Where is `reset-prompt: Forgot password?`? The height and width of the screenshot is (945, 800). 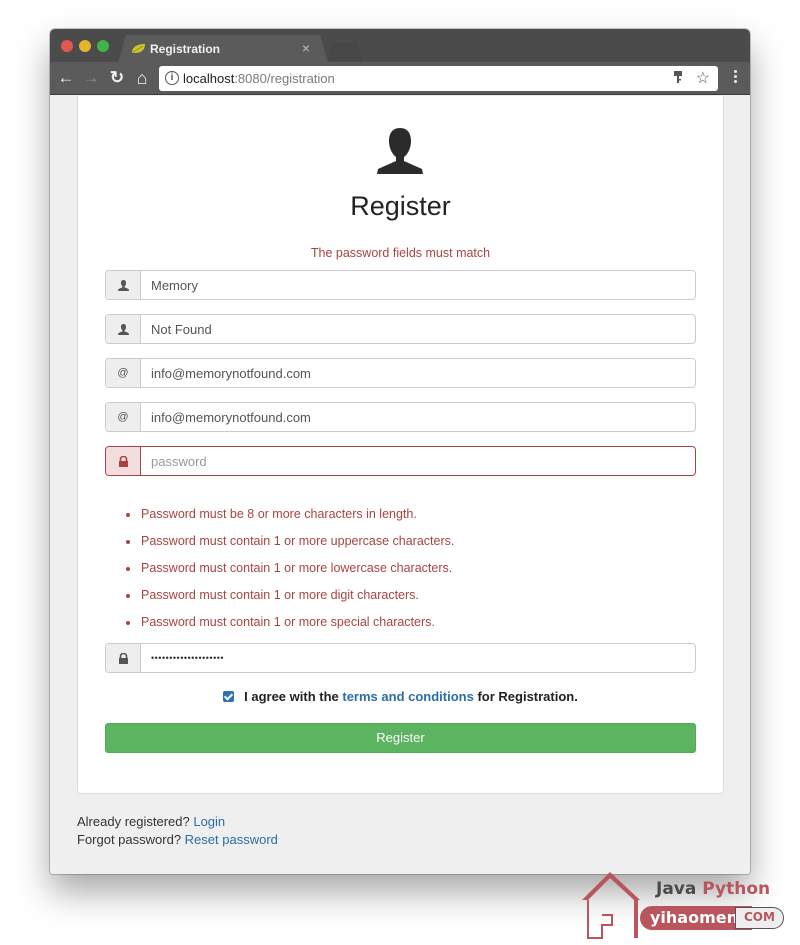
reset-prompt: Forgot password? is located at coordinates (131, 839).